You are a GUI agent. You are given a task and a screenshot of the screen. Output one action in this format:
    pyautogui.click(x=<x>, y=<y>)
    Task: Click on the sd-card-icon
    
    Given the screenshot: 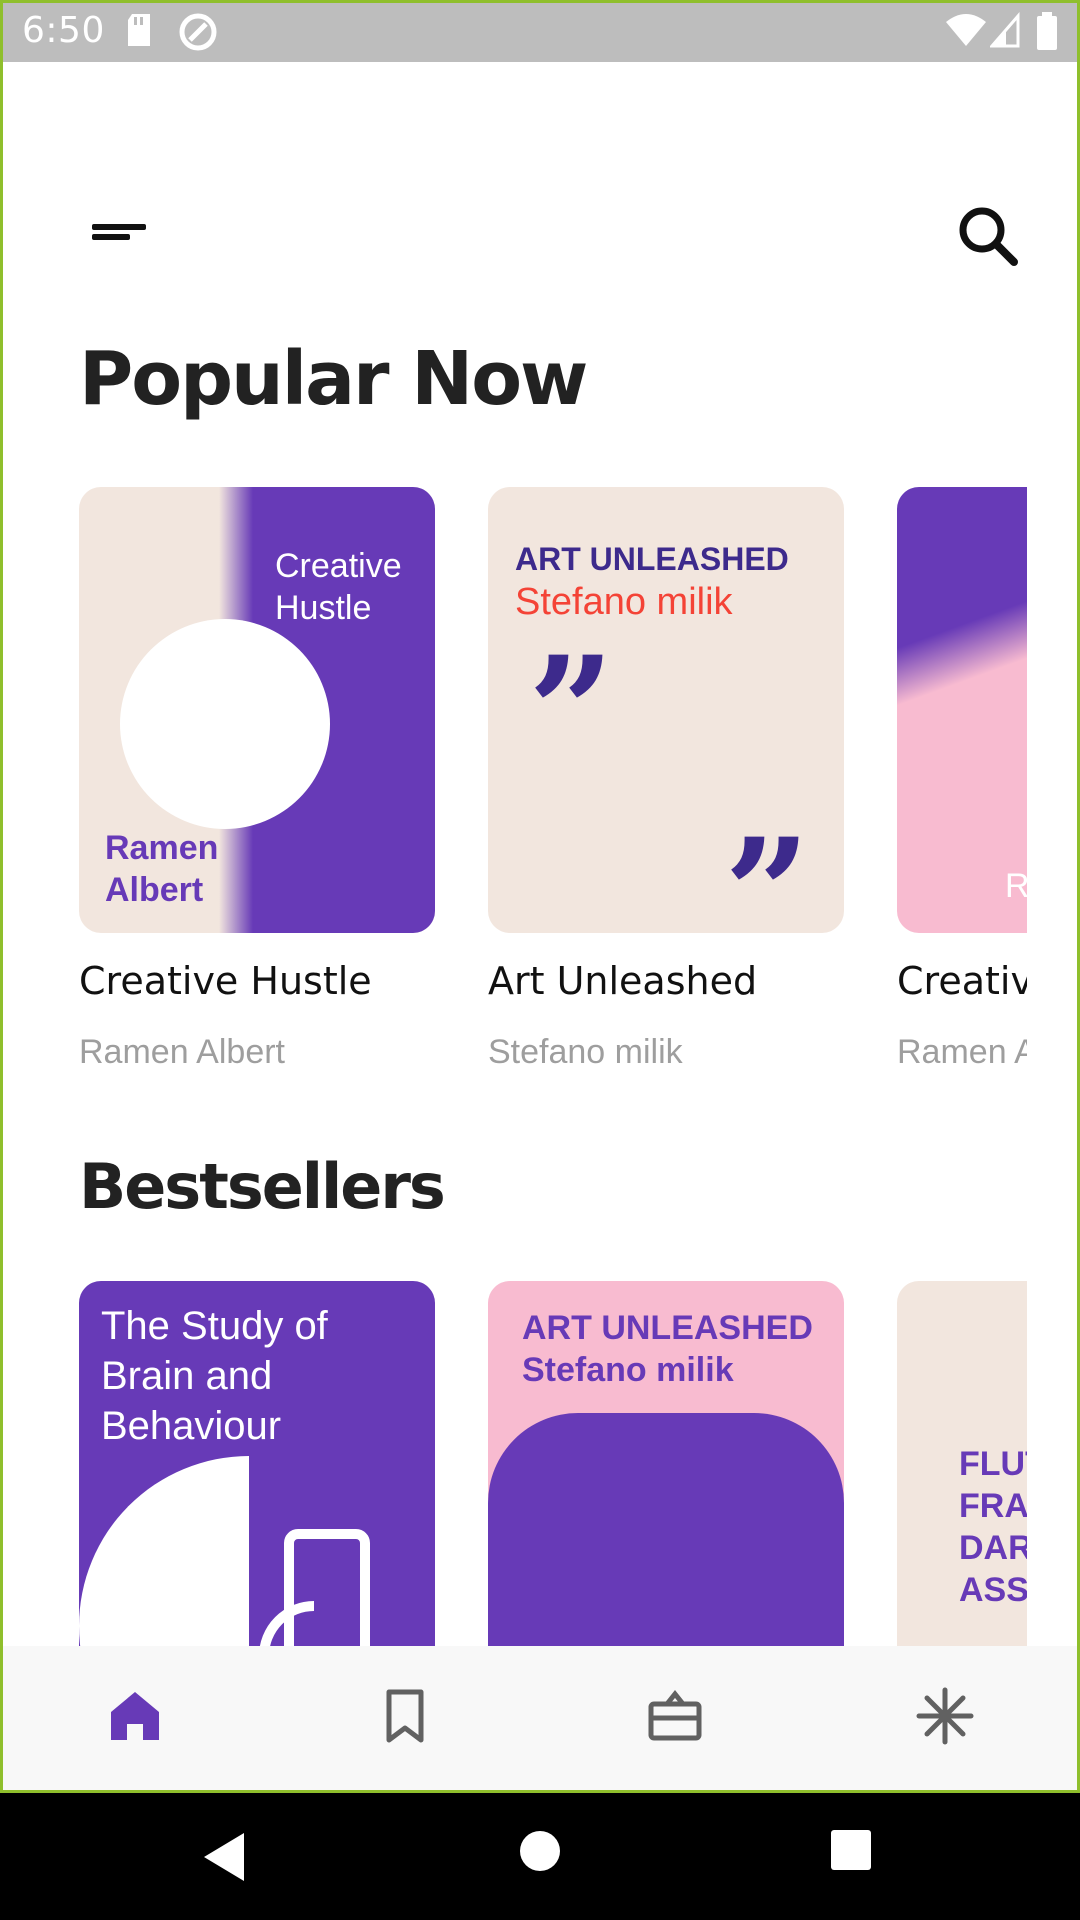 What is the action you would take?
    pyautogui.click(x=139, y=30)
    